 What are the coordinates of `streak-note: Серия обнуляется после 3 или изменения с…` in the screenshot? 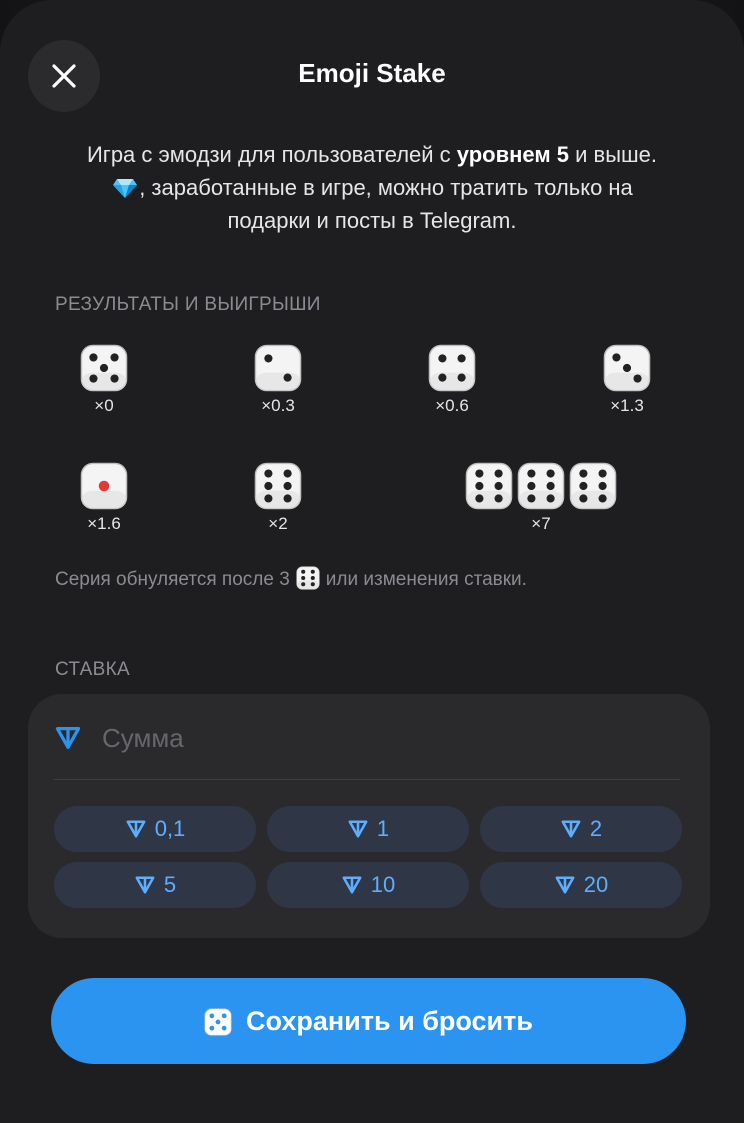 It's located at (291, 578).